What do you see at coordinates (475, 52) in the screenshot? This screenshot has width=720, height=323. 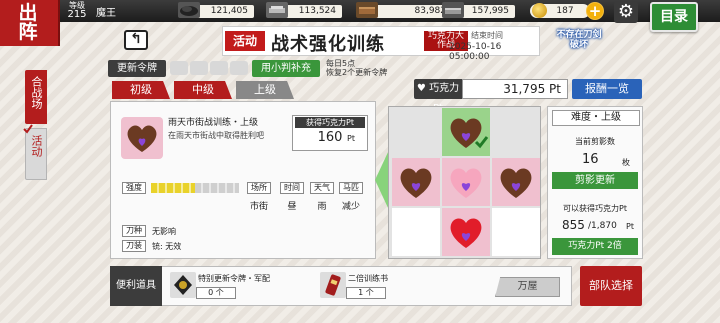 I see `end-time-value: 2025-10-16 05:00:00` at bounding box center [475, 52].